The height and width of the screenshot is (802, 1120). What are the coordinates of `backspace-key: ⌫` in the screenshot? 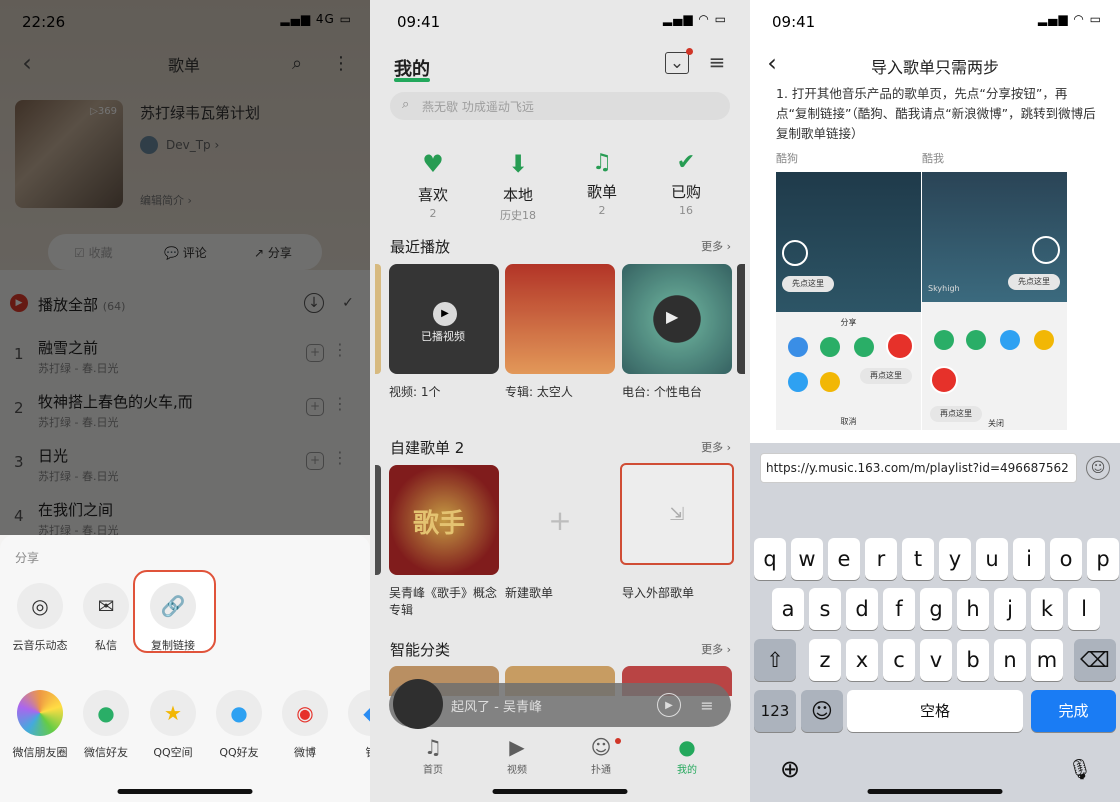 It's located at (1095, 660).